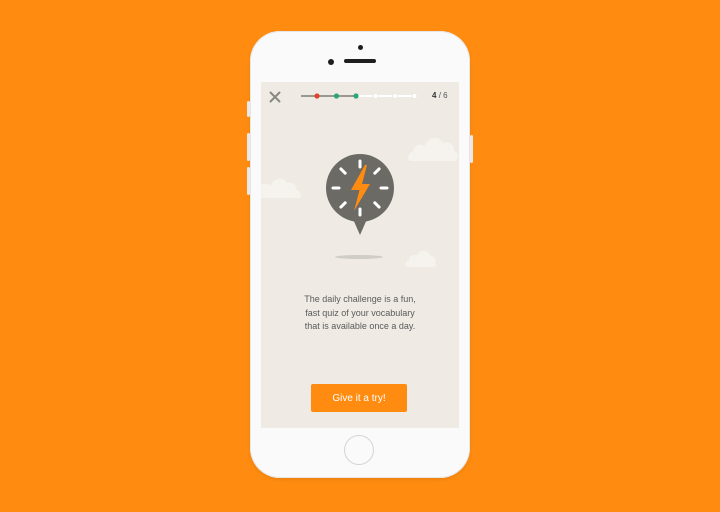 This screenshot has height=512, width=720. Describe the element at coordinates (471, 149) in the screenshot. I see `phone-power-button` at that location.